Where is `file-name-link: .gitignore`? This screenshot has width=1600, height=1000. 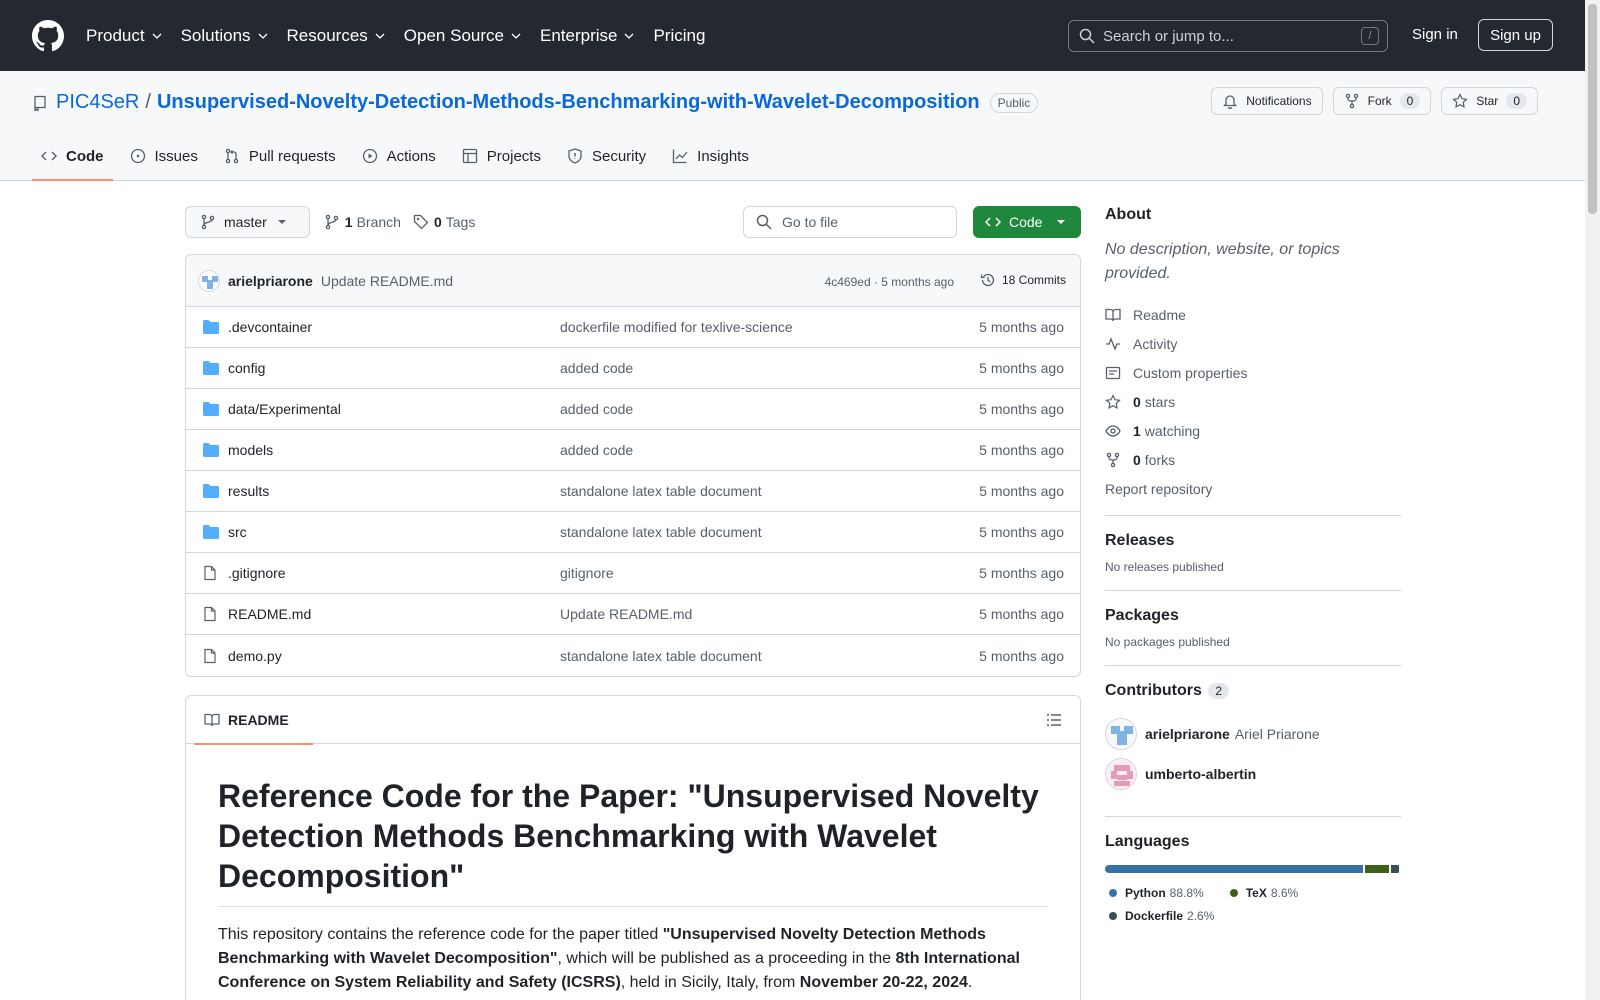
file-name-link: .gitignore is located at coordinates (394, 573).